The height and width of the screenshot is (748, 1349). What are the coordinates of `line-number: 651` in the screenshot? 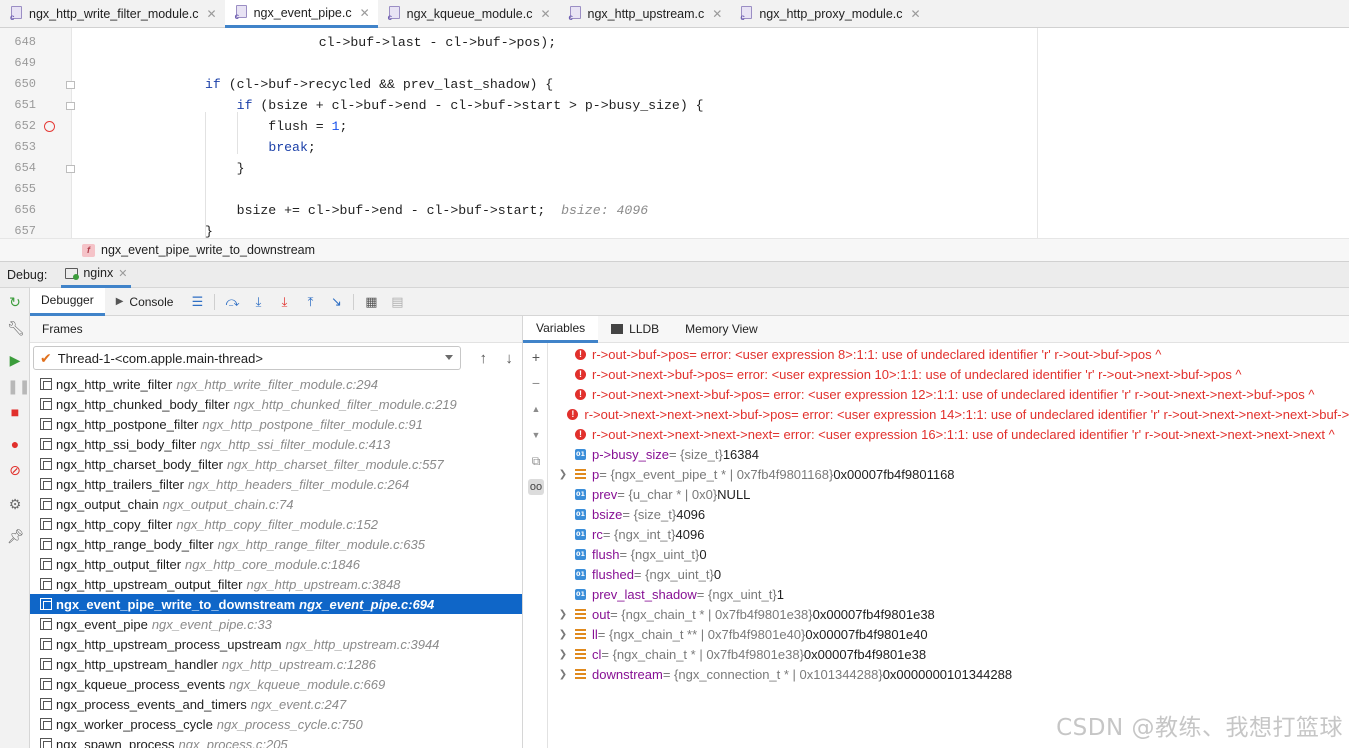 It's located at (18, 105).